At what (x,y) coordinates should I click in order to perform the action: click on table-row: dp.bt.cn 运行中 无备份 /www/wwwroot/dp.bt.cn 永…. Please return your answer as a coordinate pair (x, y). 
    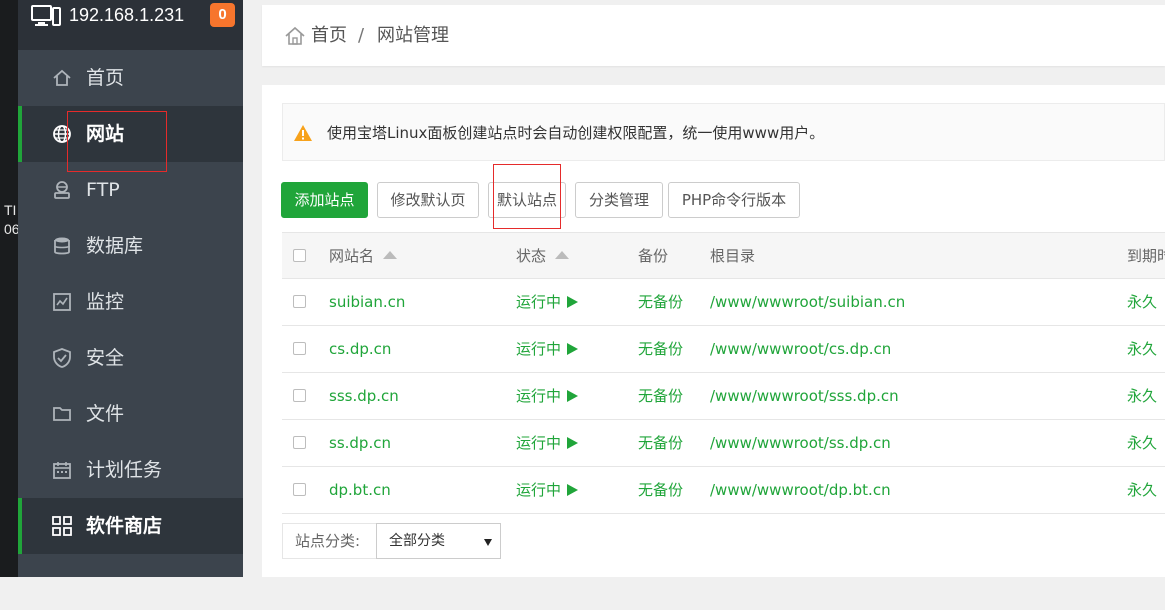
    Looking at the image, I should click on (723, 490).